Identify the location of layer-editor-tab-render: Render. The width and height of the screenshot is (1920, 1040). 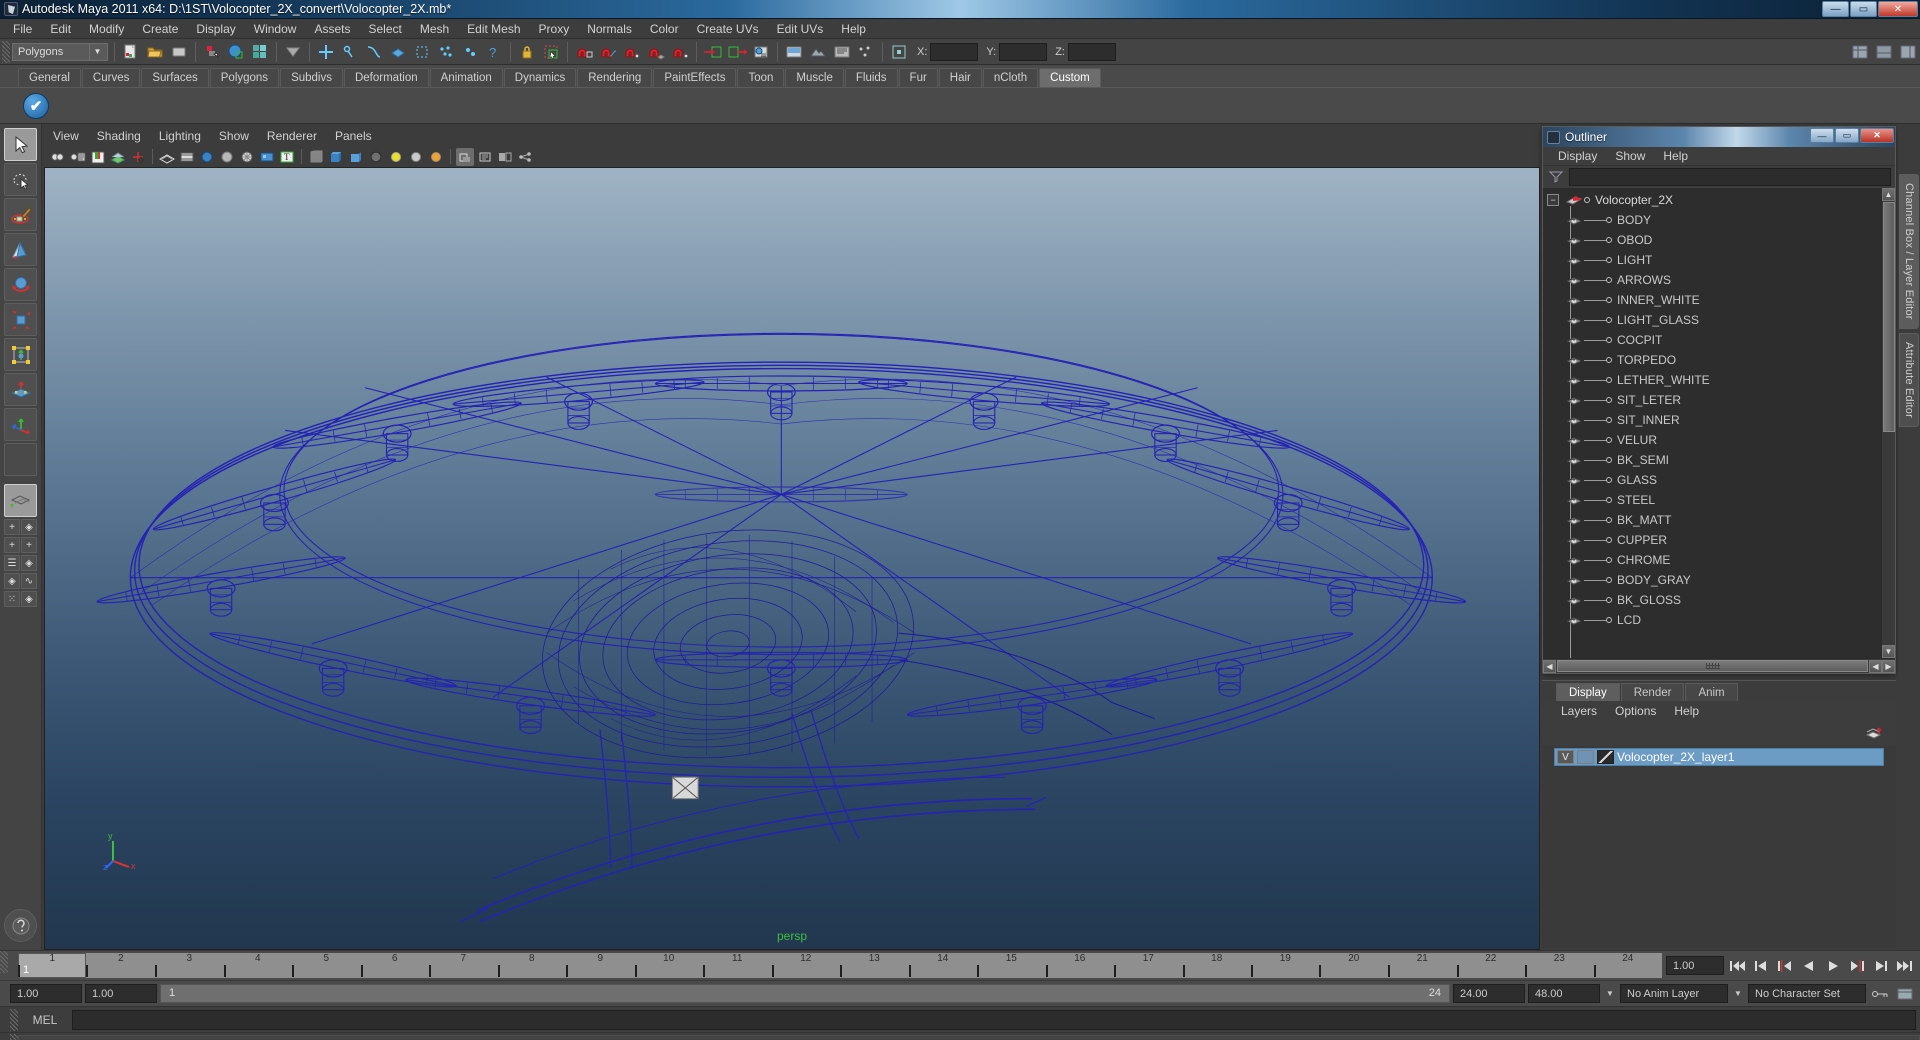
(1652, 692).